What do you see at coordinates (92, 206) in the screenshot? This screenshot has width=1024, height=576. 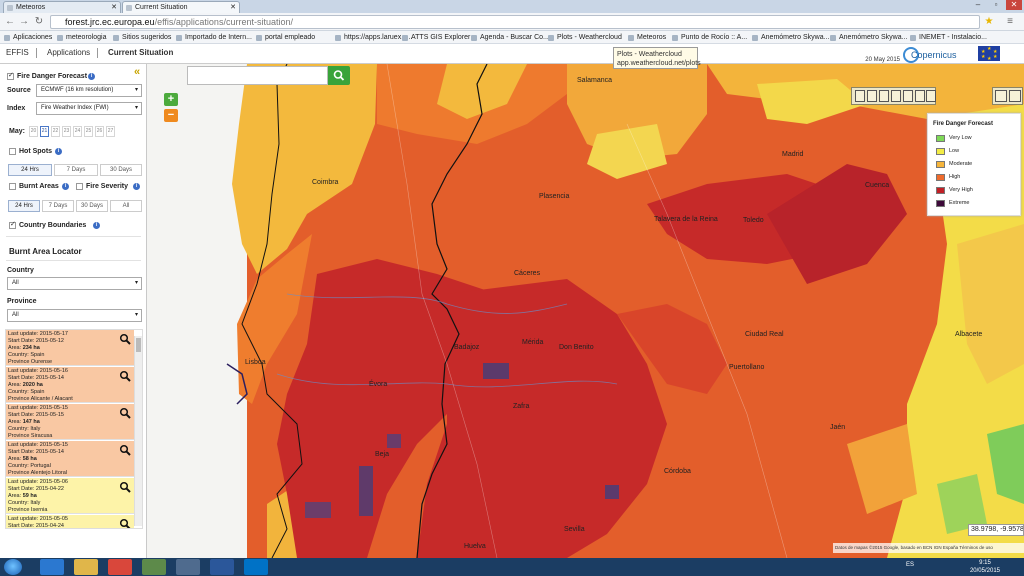 I see `burnt-30days-button: 30 Days` at bounding box center [92, 206].